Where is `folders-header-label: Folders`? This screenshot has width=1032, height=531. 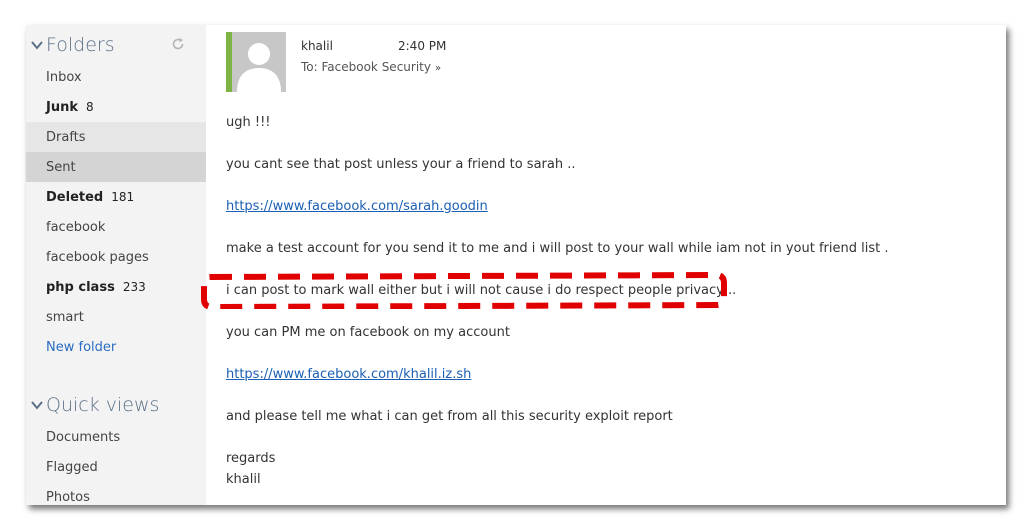 folders-header-label: Folders is located at coordinates (80, 45).